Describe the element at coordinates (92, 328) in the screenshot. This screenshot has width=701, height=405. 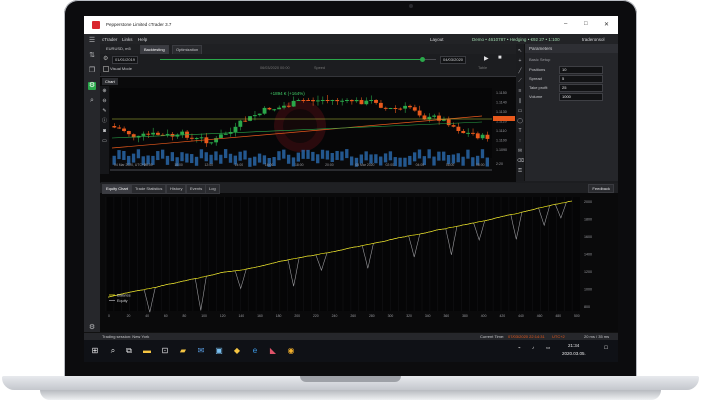
I see `settings-gear-icon: ⚙` at that location.